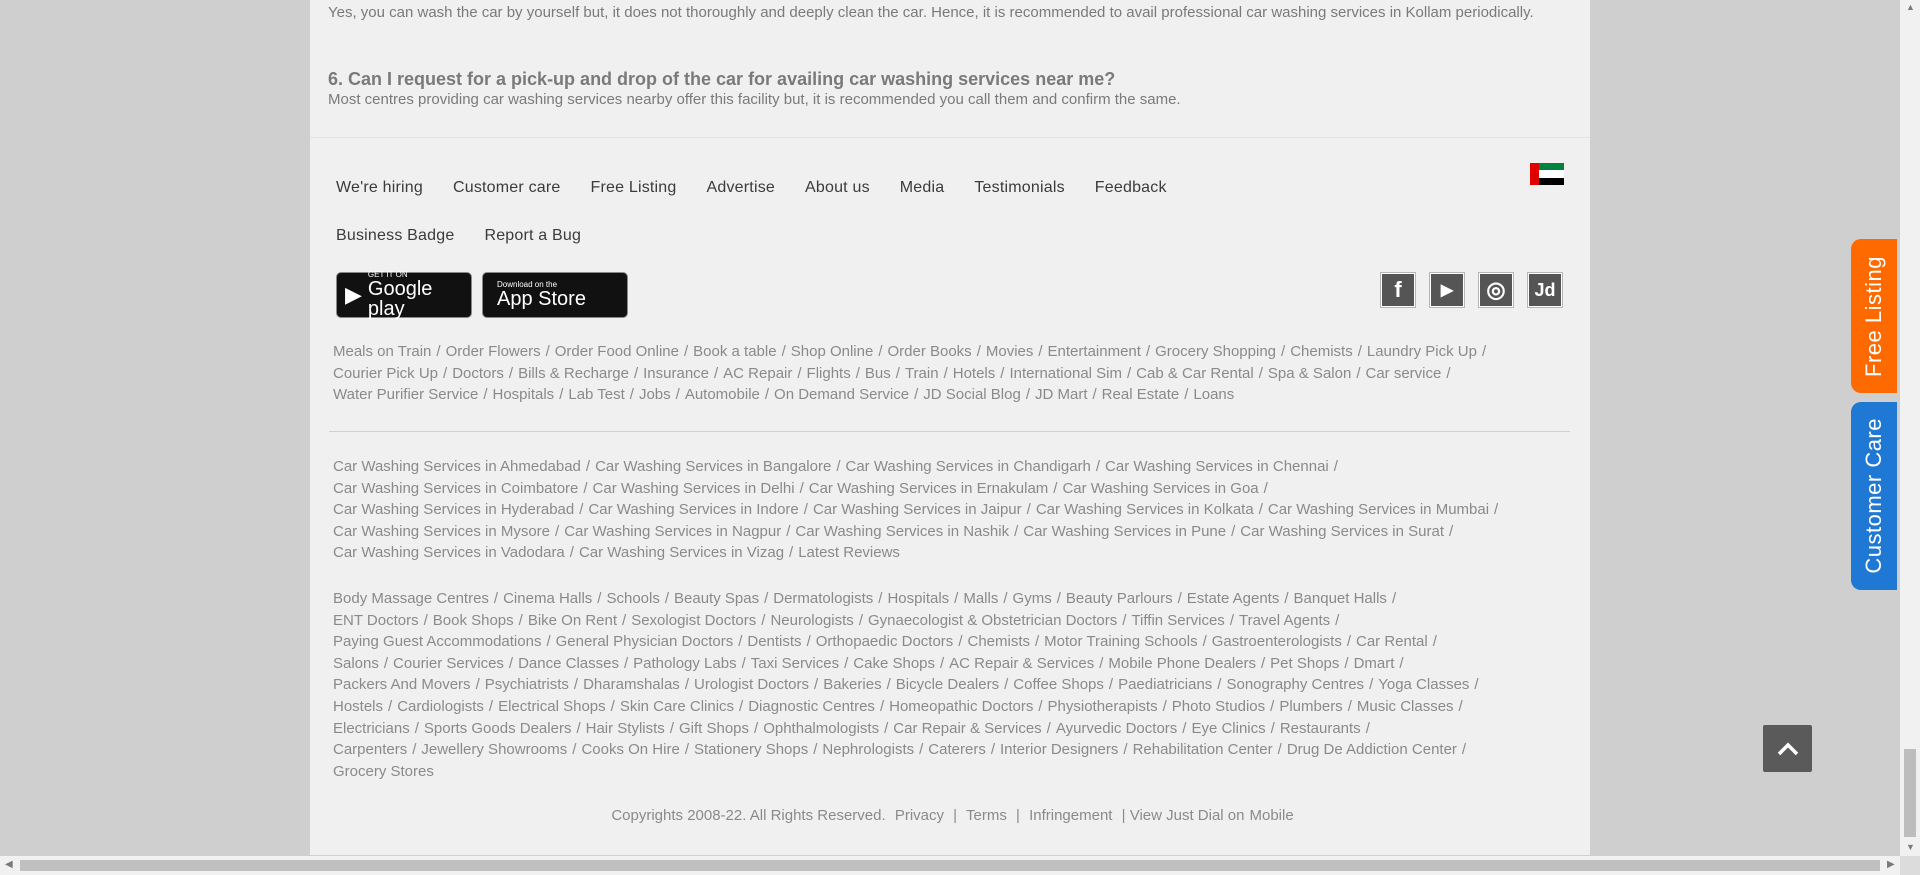  What do you see at coordinates (437, 641) in the screenshot?
I see `categorie-link: Paying Guest Accommodations` at bounding box center [437, 641].